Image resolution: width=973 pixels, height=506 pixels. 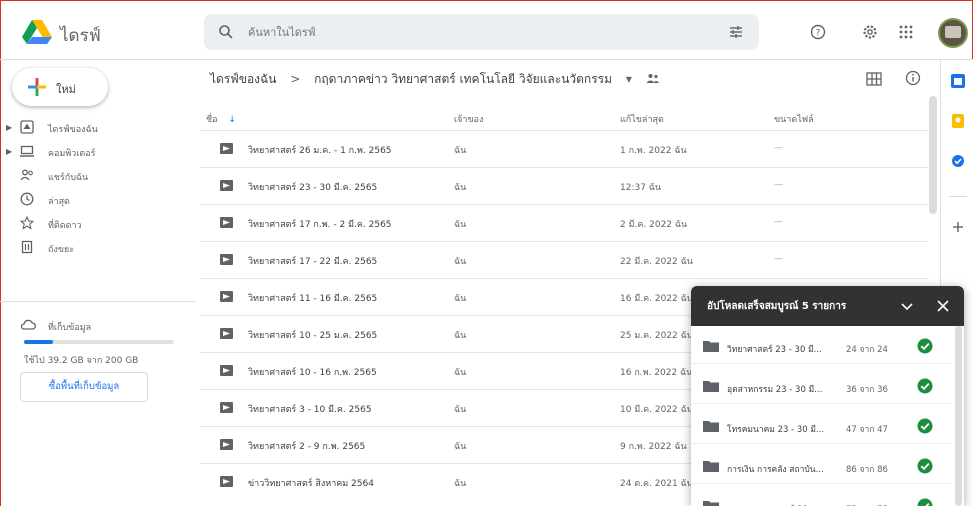 What do you see at coordinates (736, 32) in the screenshot?
I see `search-options-icon` at bounding box center [736, 32].